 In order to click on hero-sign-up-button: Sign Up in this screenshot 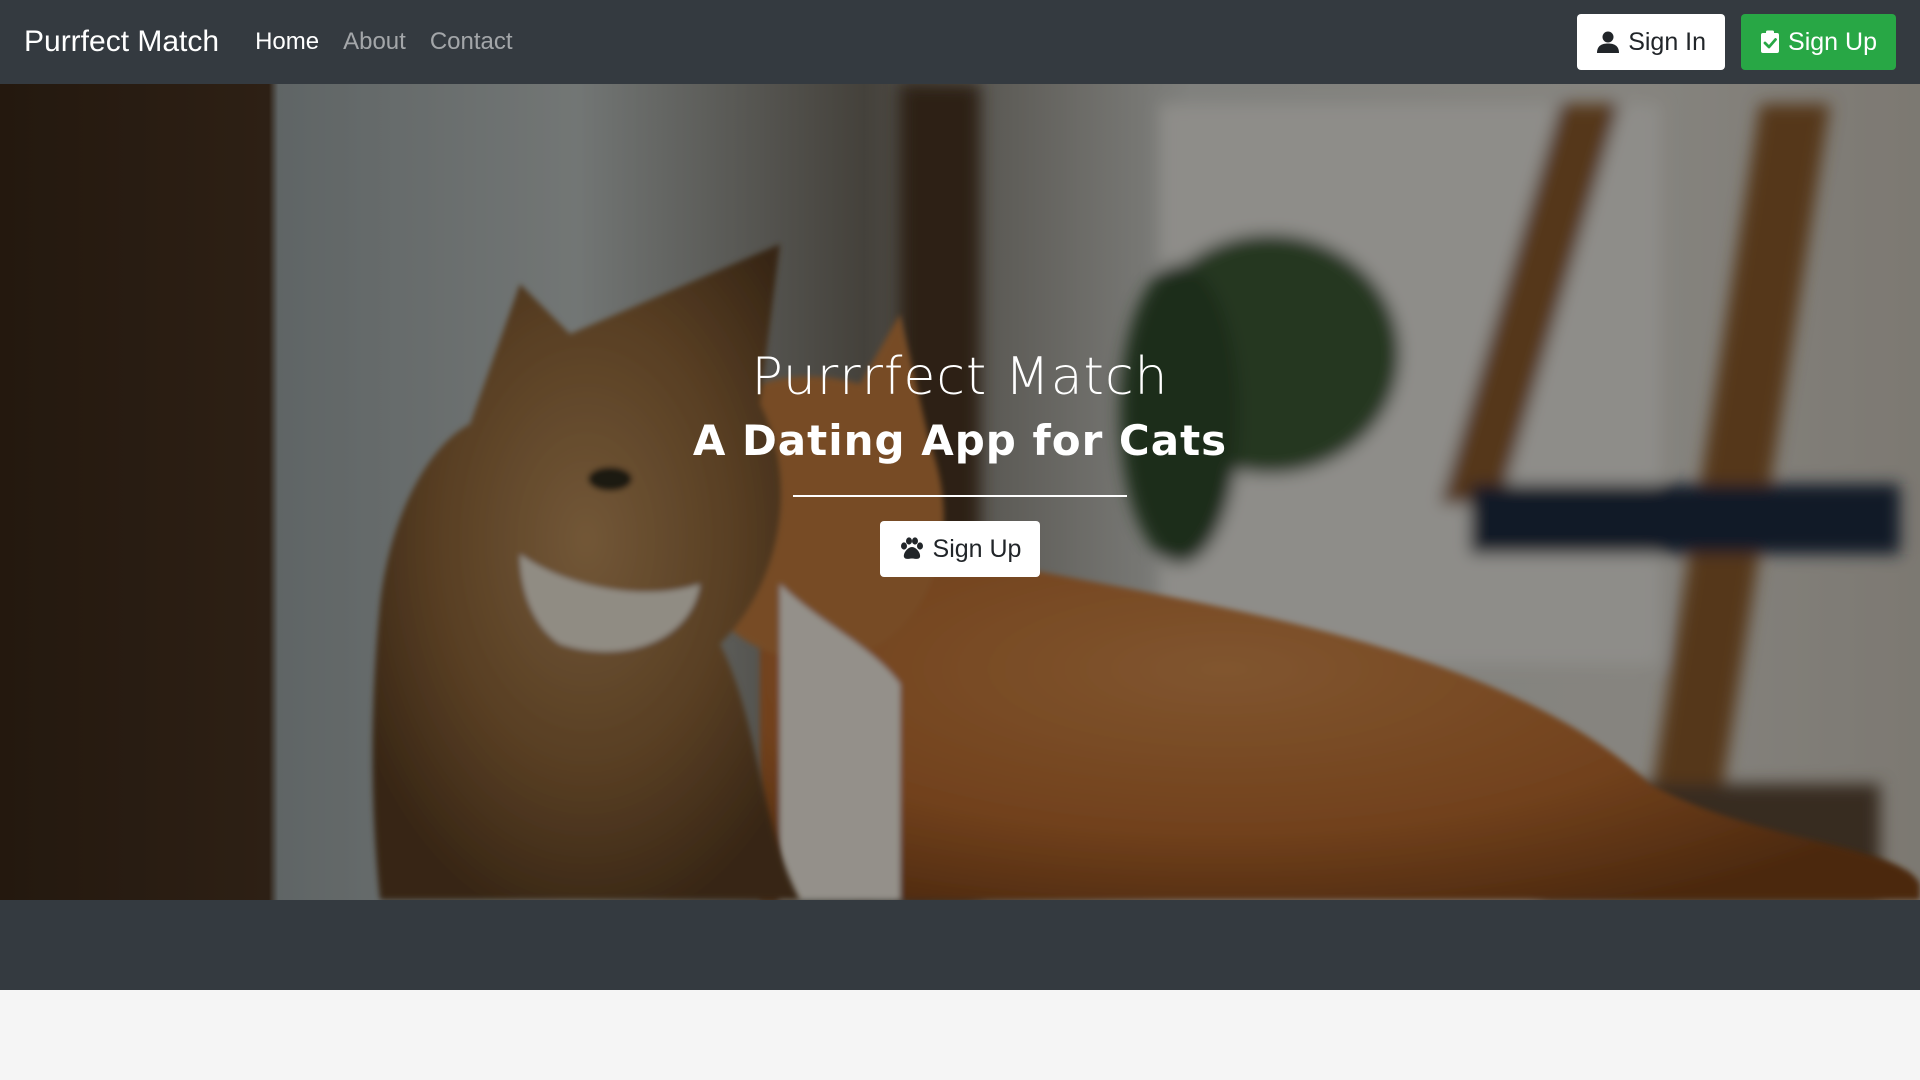, I will do `click(960, 549)`.